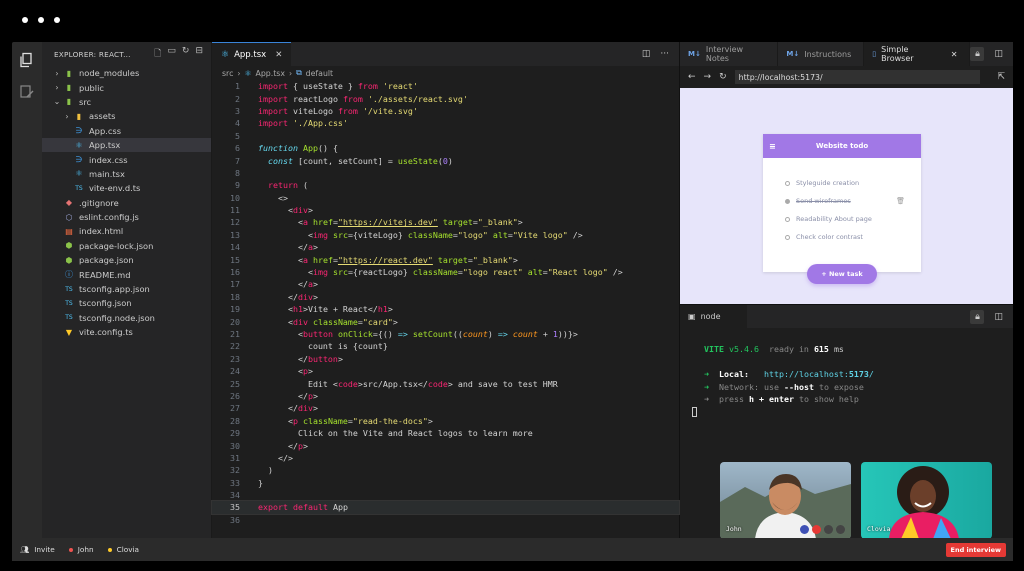 Image resolution: width=1024 pixels, height=571 pixels. Describe the element at coordinates (186, 54) in the screenshot. I see `refresh-icon: ↻` at that location.